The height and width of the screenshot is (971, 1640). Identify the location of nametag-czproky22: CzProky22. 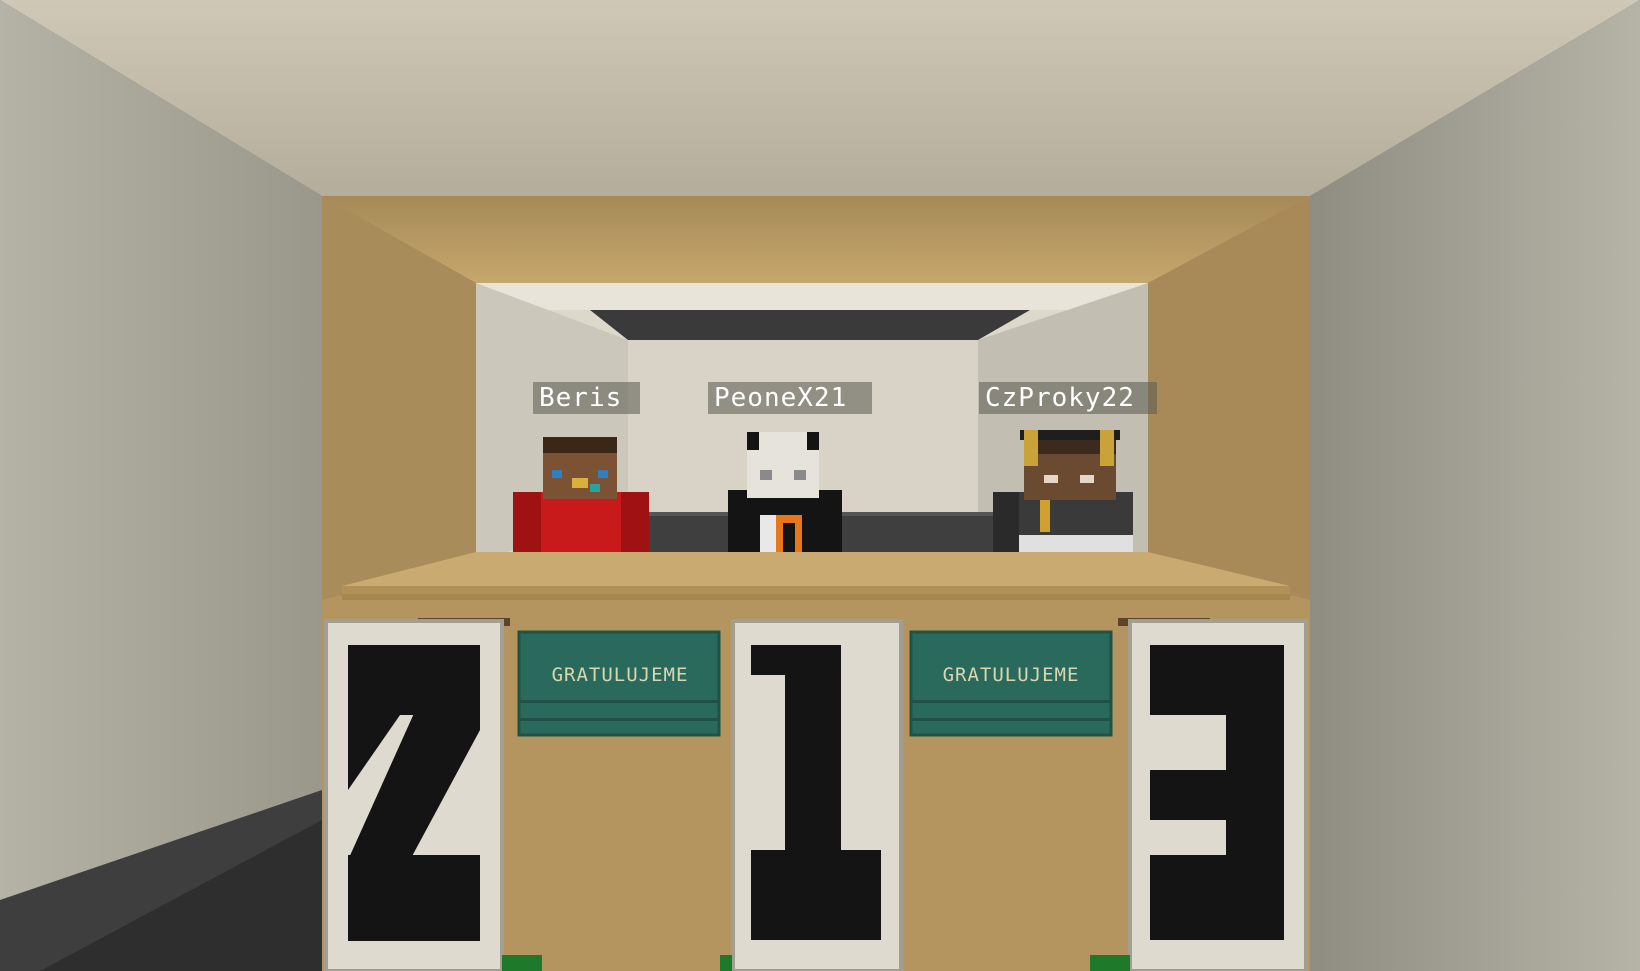
(1068, 398).